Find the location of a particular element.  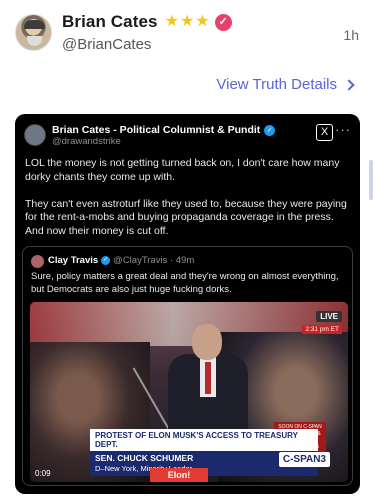

live-badge: LIVE 2:31 pm ET is located at coordinates (322, 320).